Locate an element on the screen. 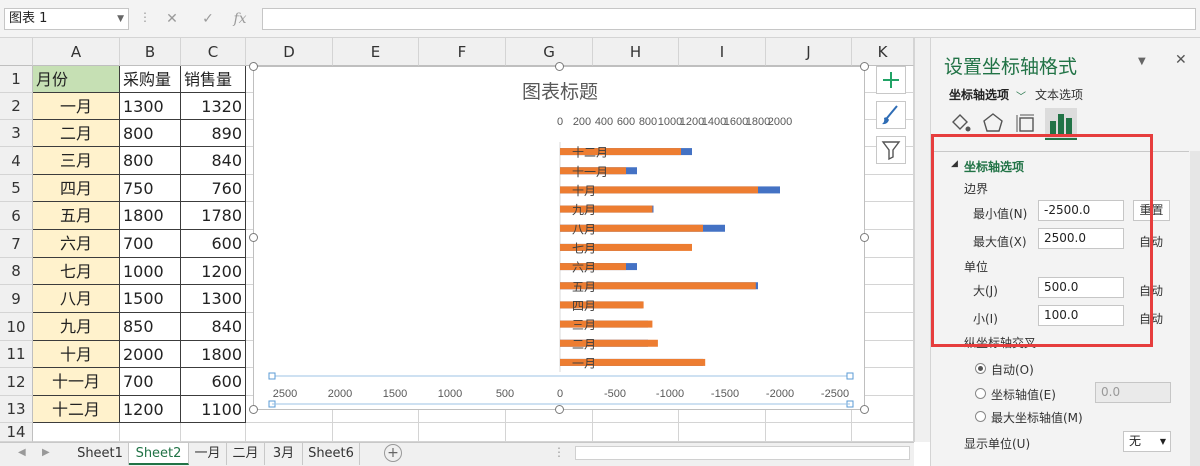 This screenshot has height=466, width=1200. sheet-tab: 一月 is located at coordinates (208, 454).